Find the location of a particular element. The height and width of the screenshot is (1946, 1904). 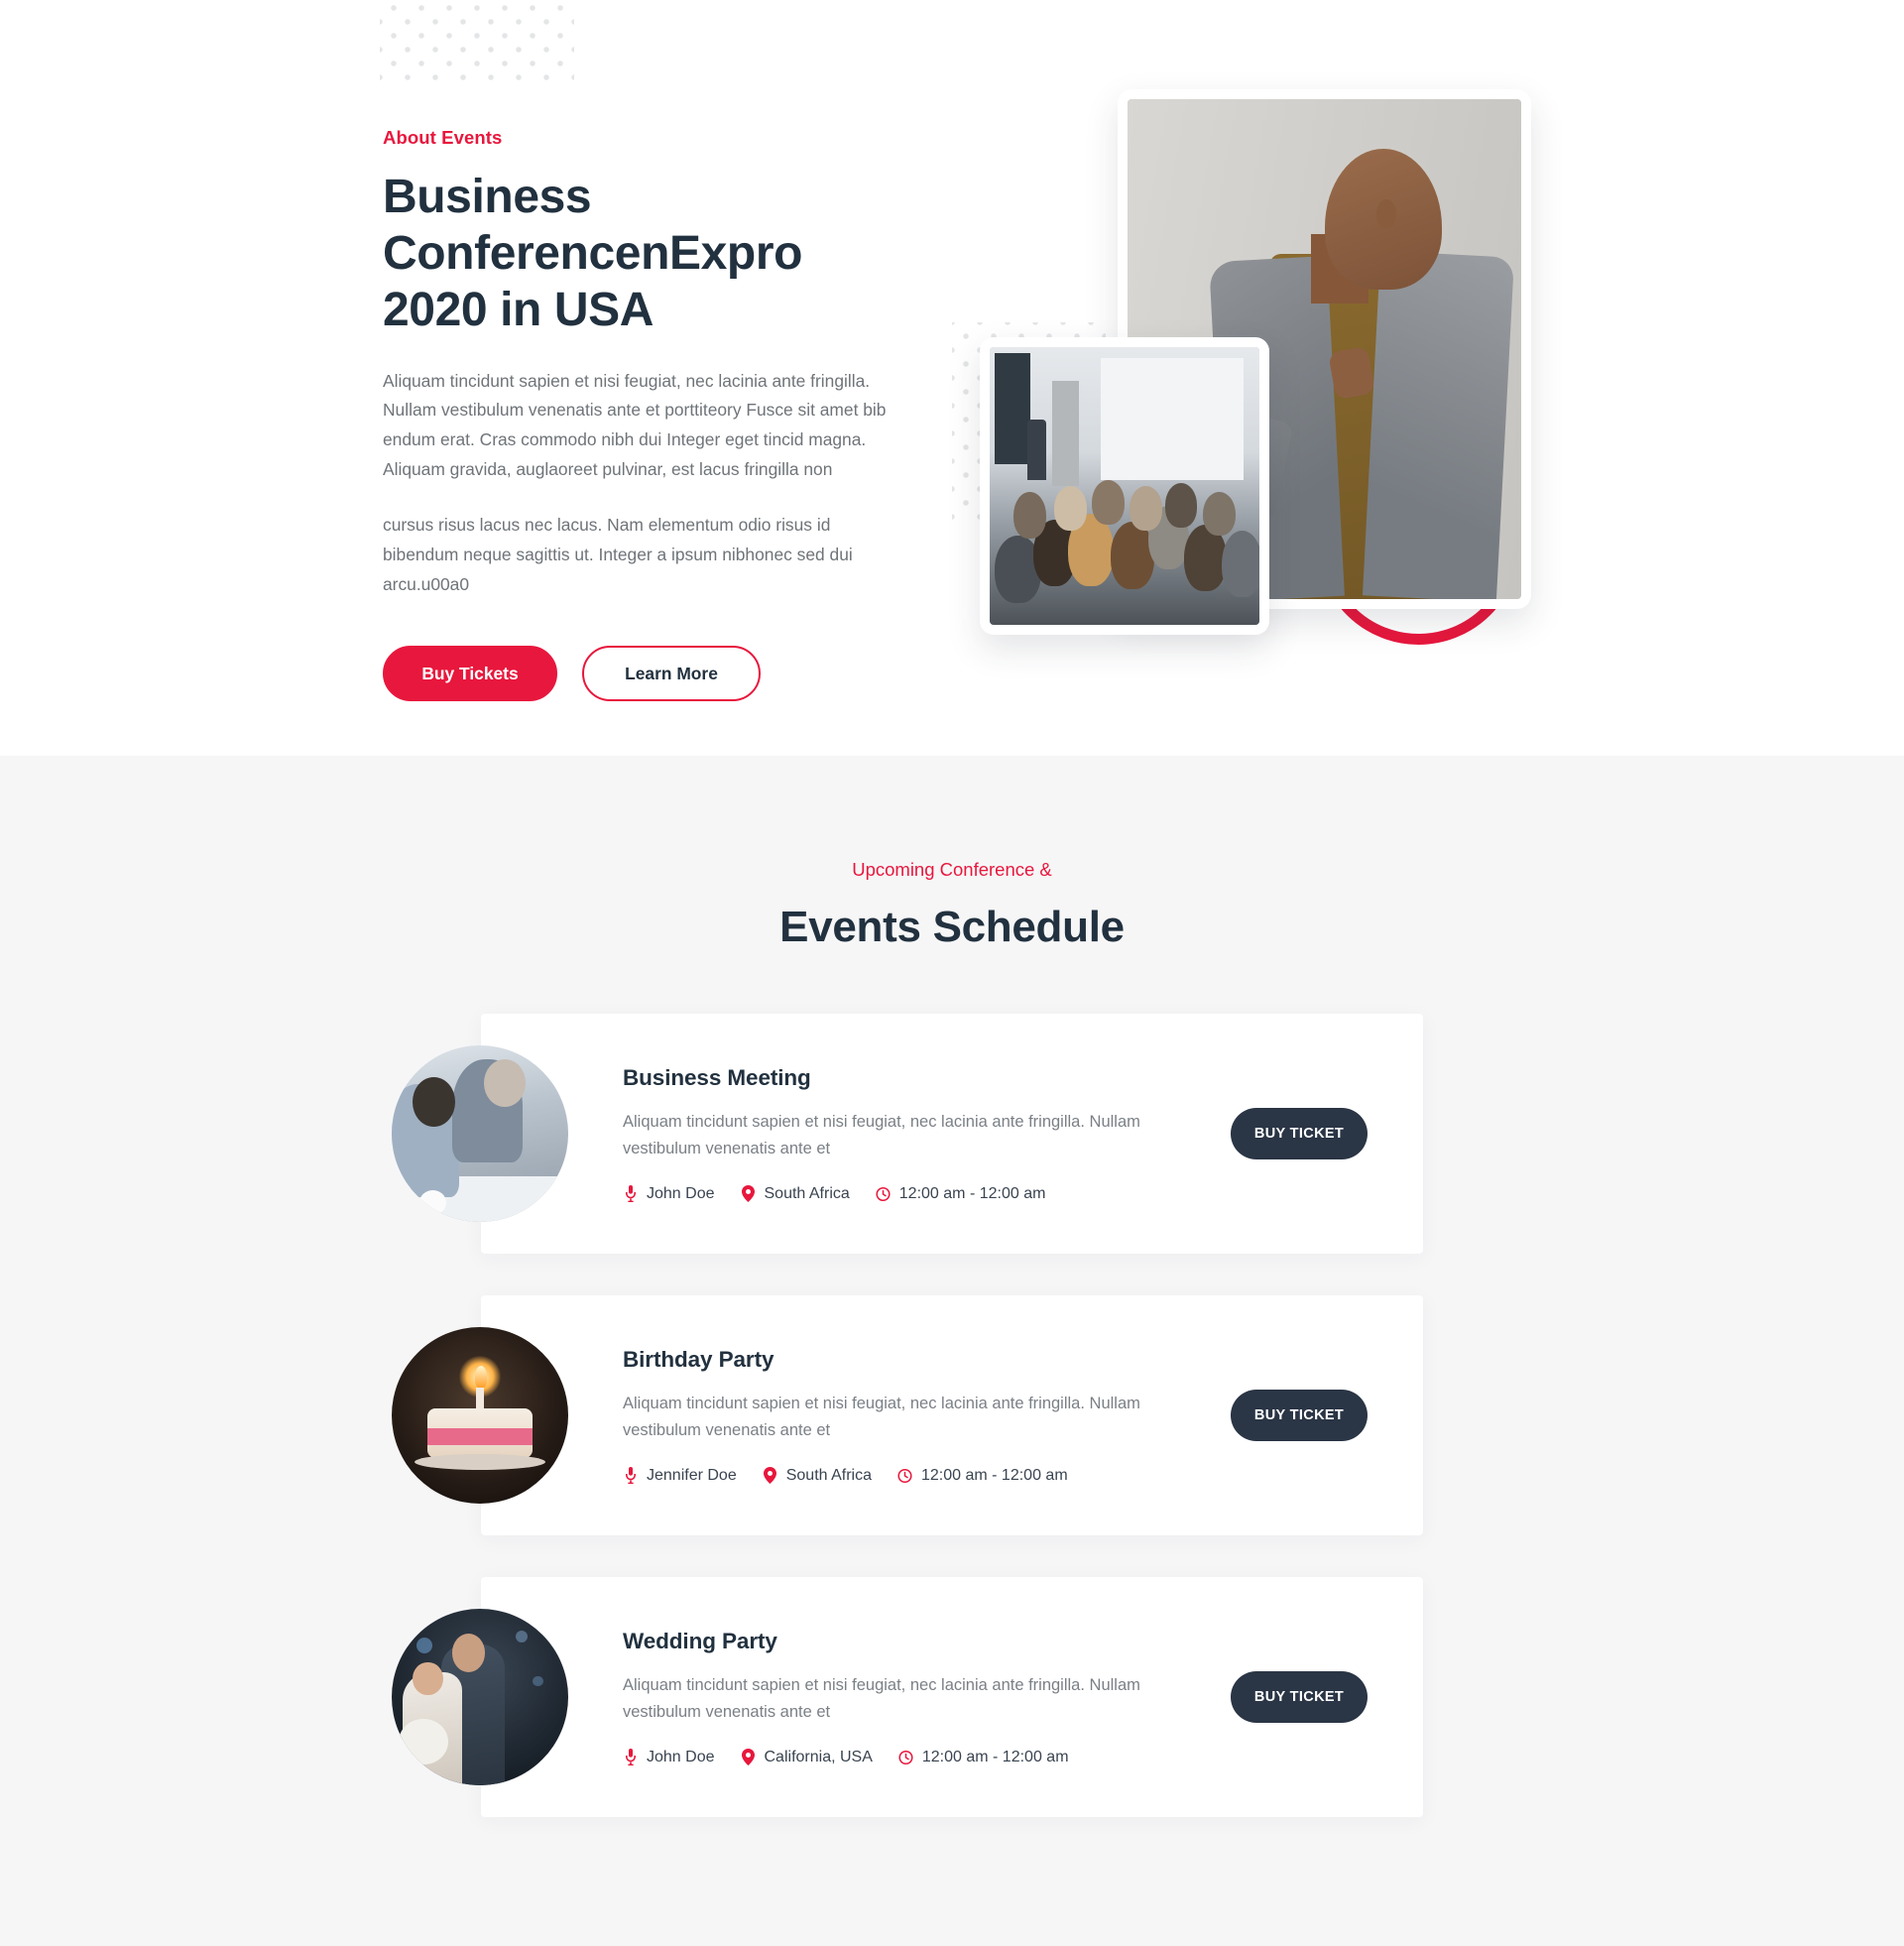

learn-more-button: Learn More is located at coordinates (671, 674).